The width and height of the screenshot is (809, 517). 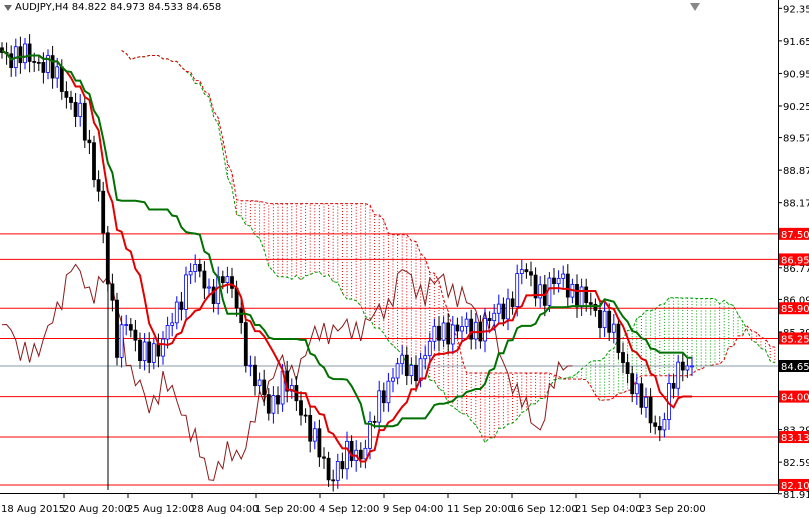 I want to click on y-tick-label: 88.170, so click(x=796, y=204).